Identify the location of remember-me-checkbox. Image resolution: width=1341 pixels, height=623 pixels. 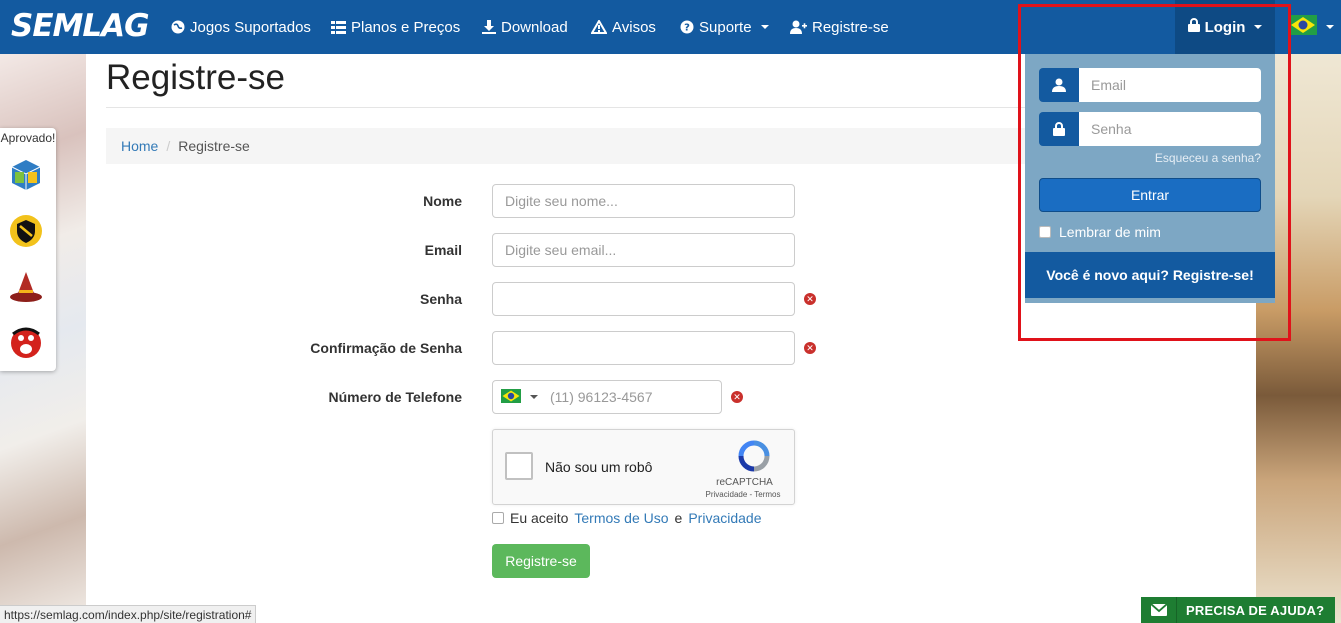
(1045, 232).